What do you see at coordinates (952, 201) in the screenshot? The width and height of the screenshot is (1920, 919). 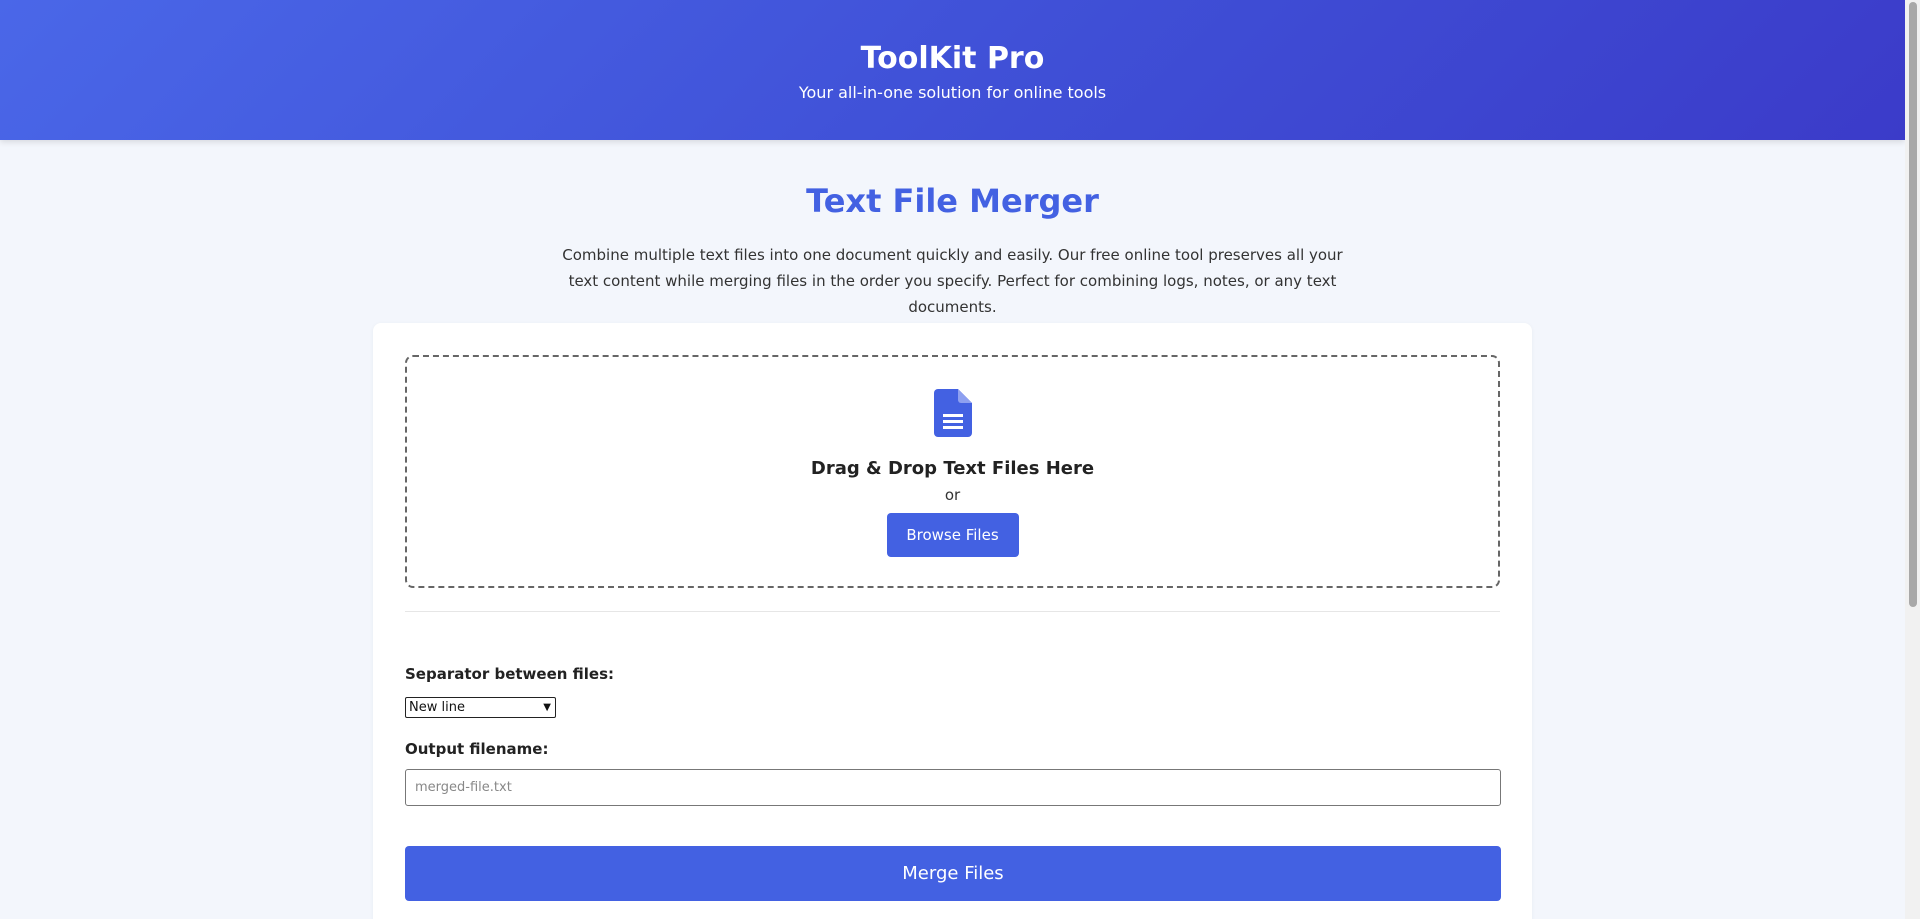 I see `page-title: Text File Merger` at bounding box center [952, 201].